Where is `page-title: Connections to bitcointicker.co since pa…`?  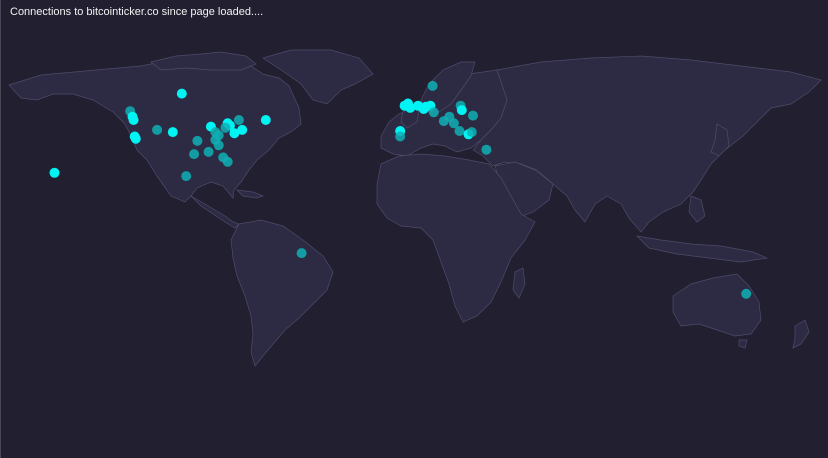
page-title: Connections to bitcointicker.co since pa… is located at coordinates (137, 12).